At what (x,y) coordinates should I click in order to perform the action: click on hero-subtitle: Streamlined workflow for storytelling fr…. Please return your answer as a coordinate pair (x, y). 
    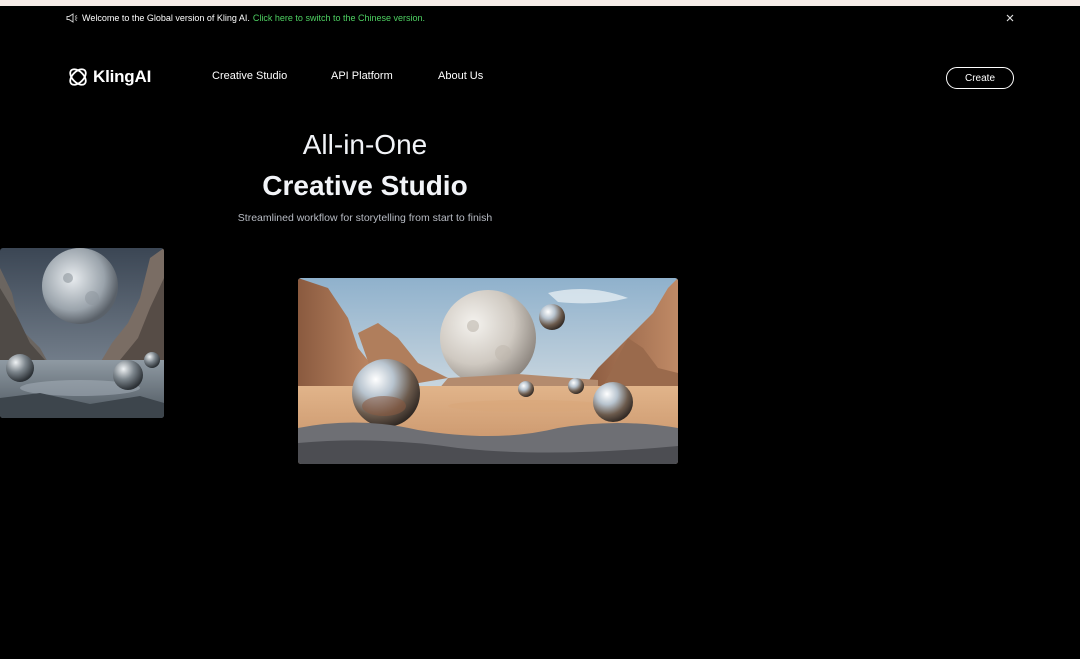
    Looking at the image, I should click on (365, 218).